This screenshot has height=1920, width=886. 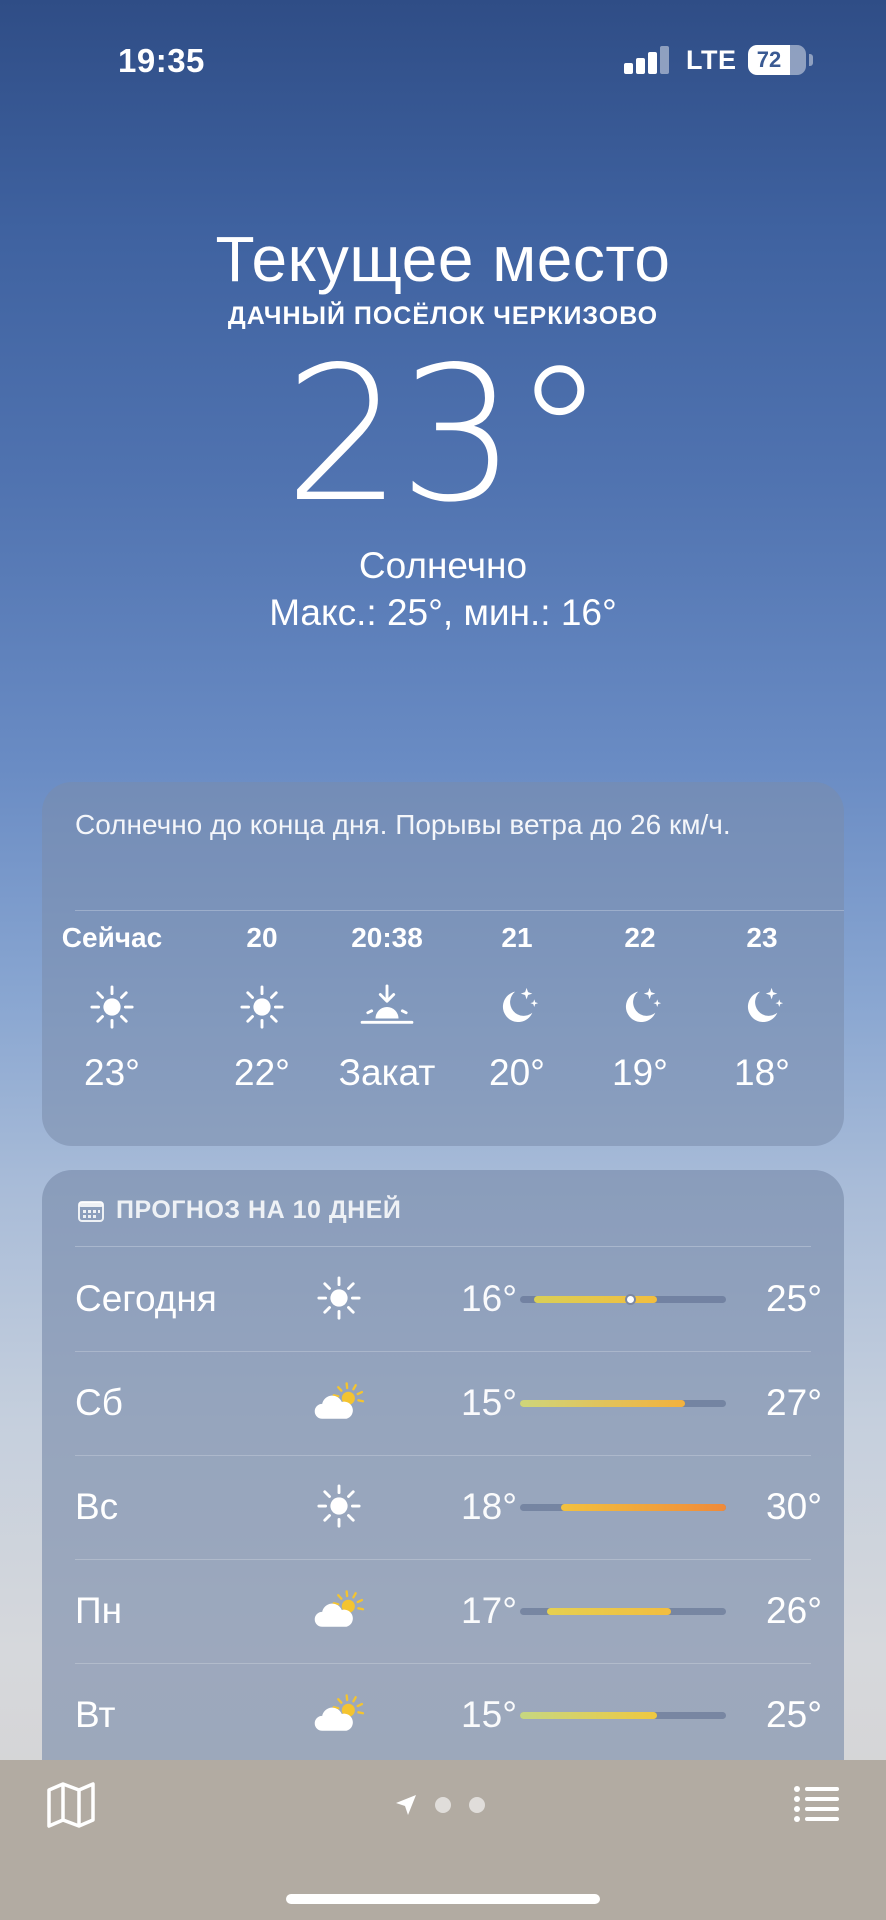 What do you see at coordinates (769, 59) in the screenshot?
I see `battery-percent: 72` at bounding box center [769, 59].